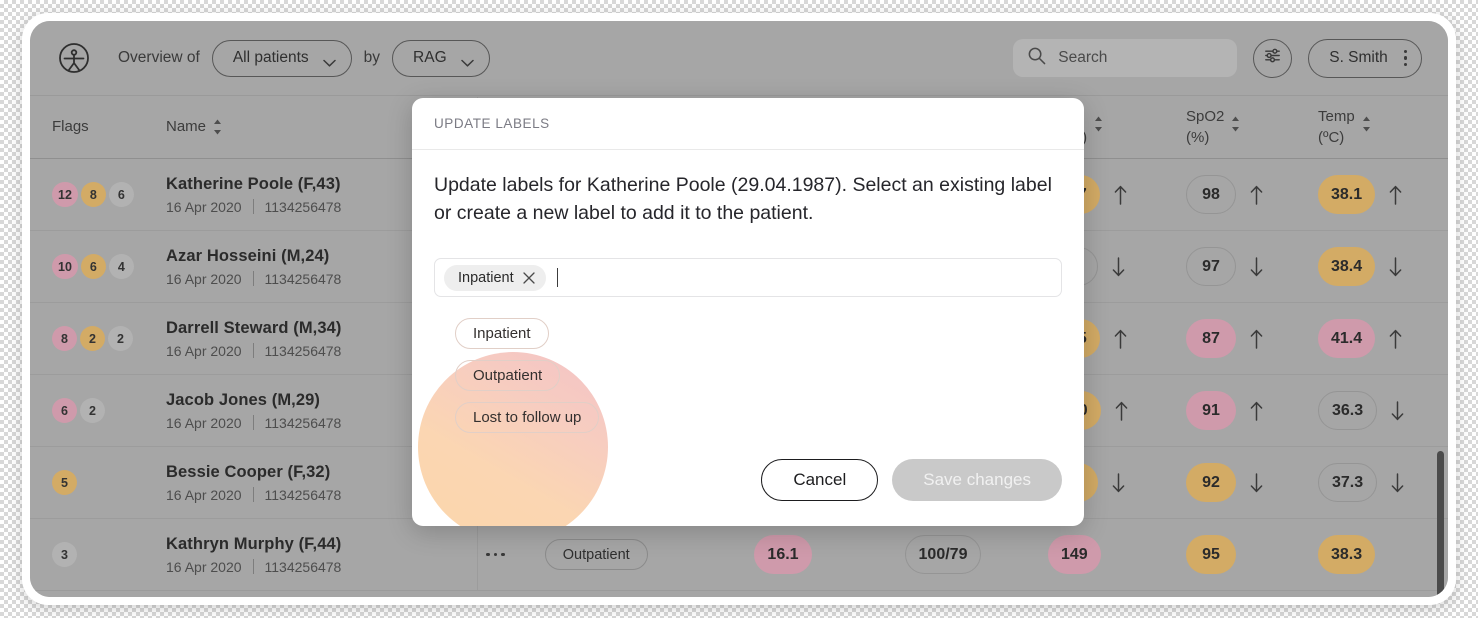  What do you see at coordinates (281, 58) in the screenshot?
I see `scope-select: All patients` at bounding box center [281, 58].